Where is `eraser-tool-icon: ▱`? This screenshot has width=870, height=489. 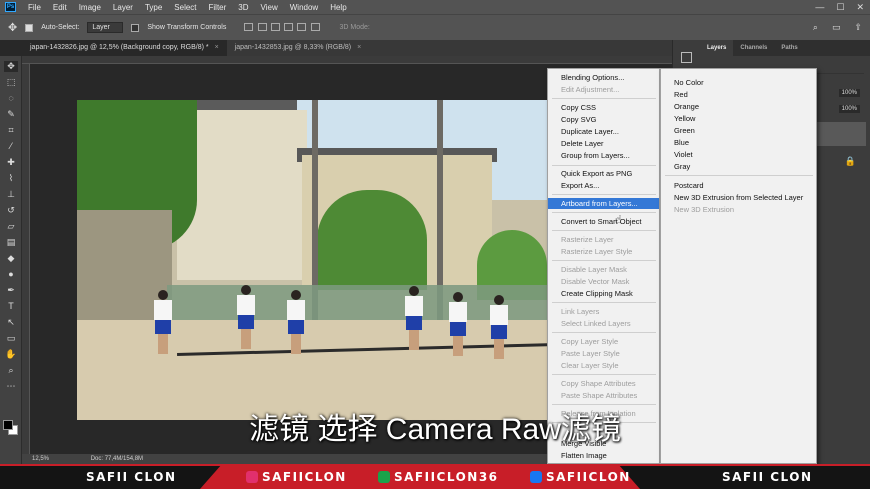
eraser-tool-icon: ▱ is located at coordinates (11, 226).